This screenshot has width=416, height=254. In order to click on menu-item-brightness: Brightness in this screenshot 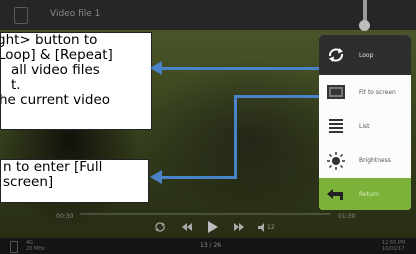, I will do `click(365, 160)`.